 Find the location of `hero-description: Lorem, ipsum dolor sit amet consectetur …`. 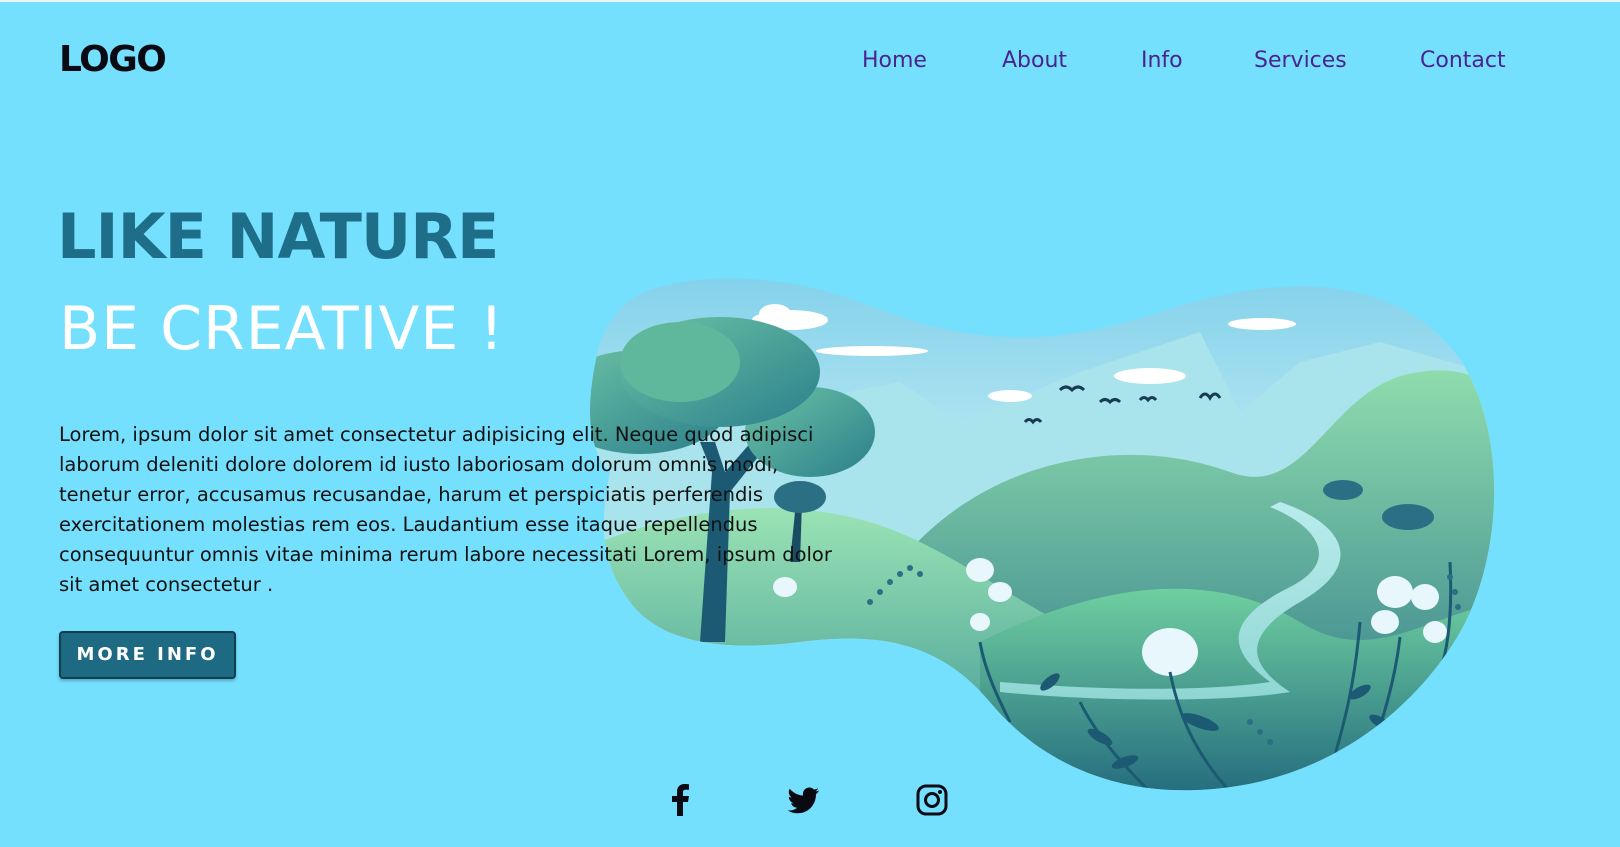

hero-description: Lorem, ipsum dolor sit amet consectetur … is located at coordinates (445, 509).